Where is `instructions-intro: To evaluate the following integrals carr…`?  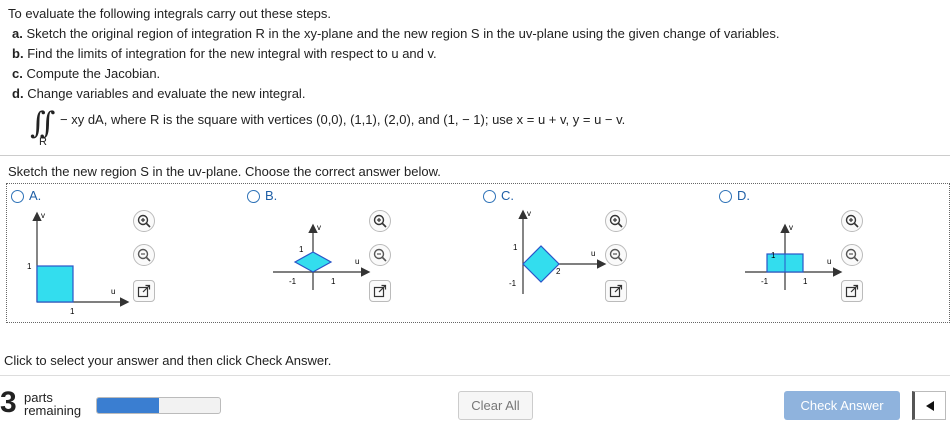 instructions-intro: To evaluate the following integrals carr… is located at coordinates (170, 13).